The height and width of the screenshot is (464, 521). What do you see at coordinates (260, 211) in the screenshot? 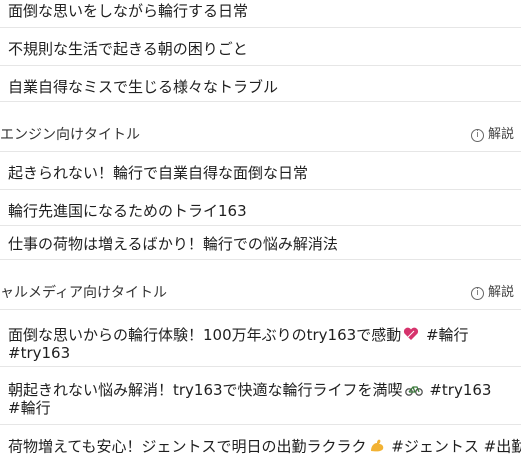
I see `title-item: 輪行先進国になるためのトライ163` at bounding box center [260, 211].